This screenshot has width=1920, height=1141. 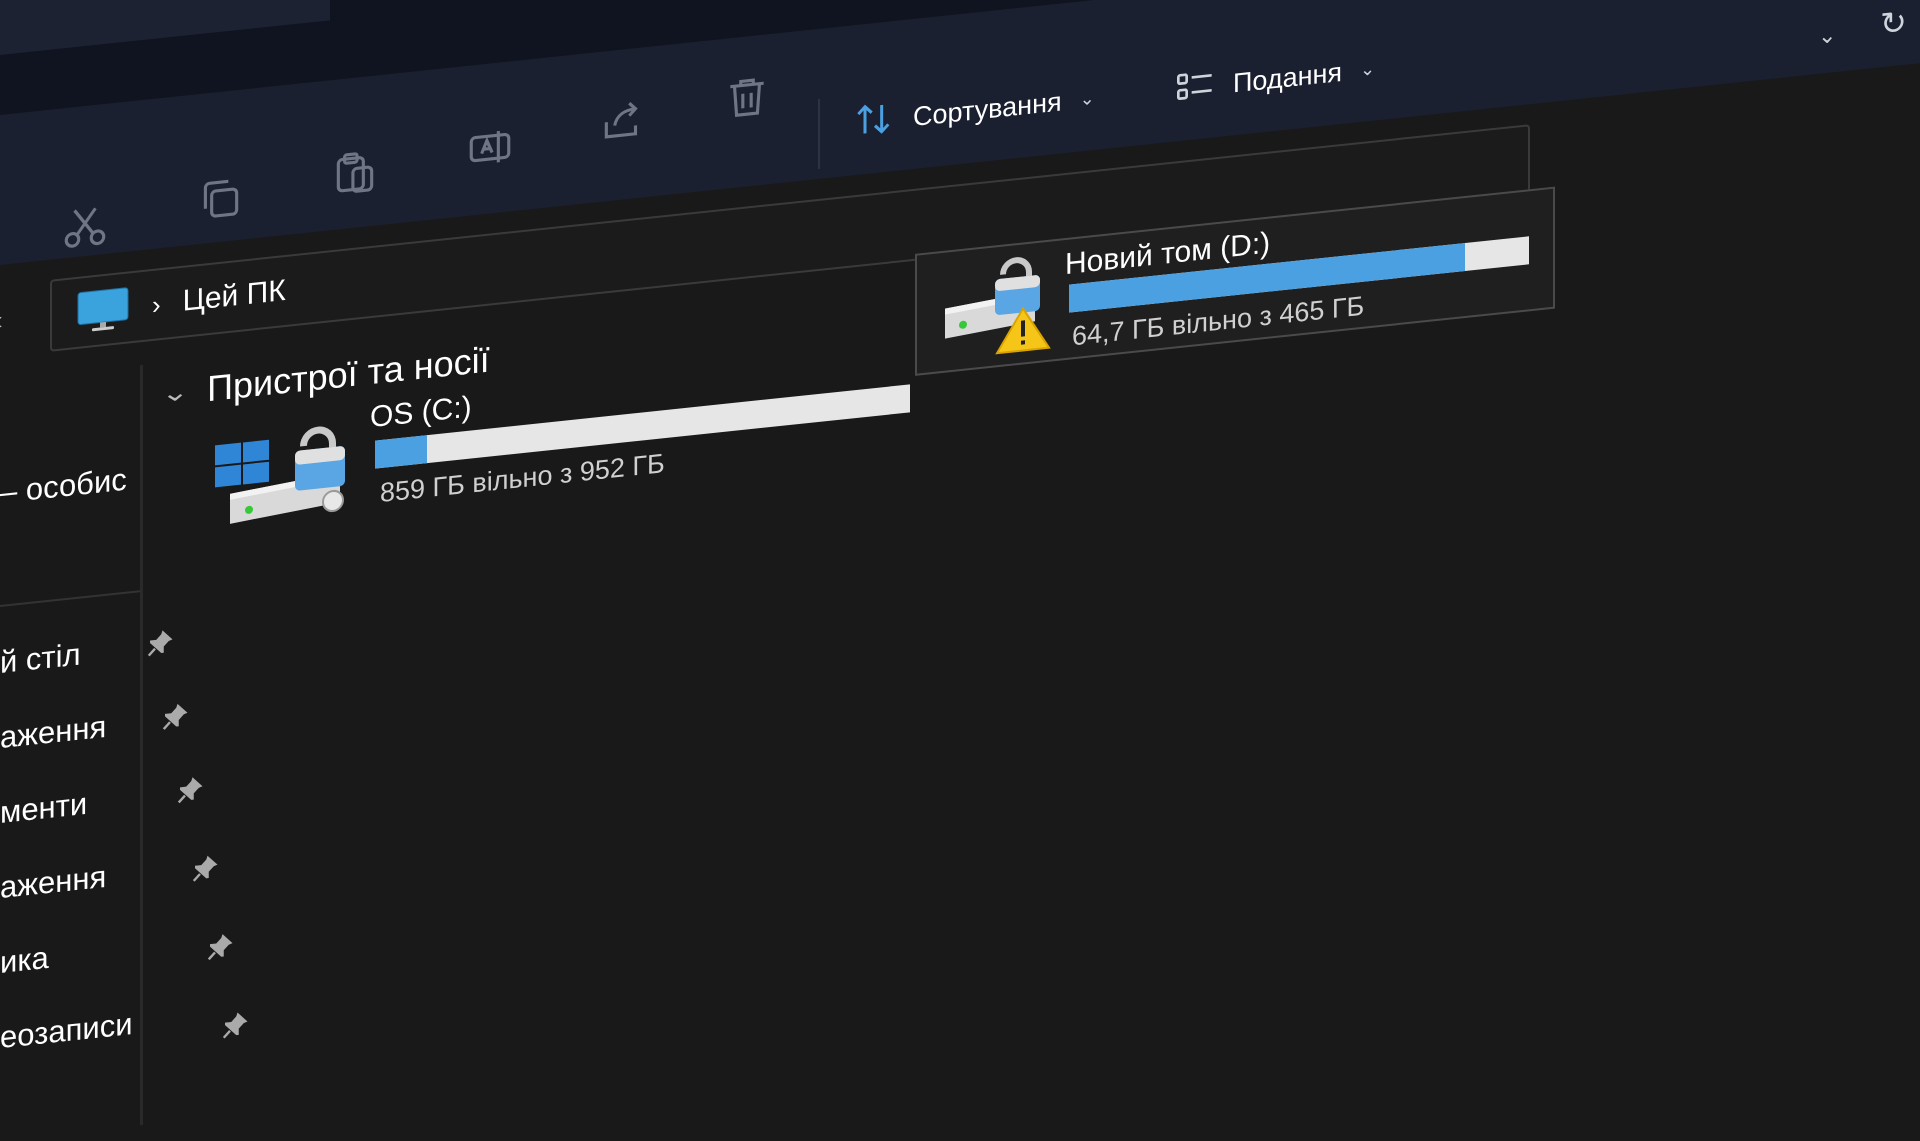 What do you see at coordinates (1893, 23) in the screenshot?
I see `refresh-icon: ↻` at bounding box center [1893, 23].